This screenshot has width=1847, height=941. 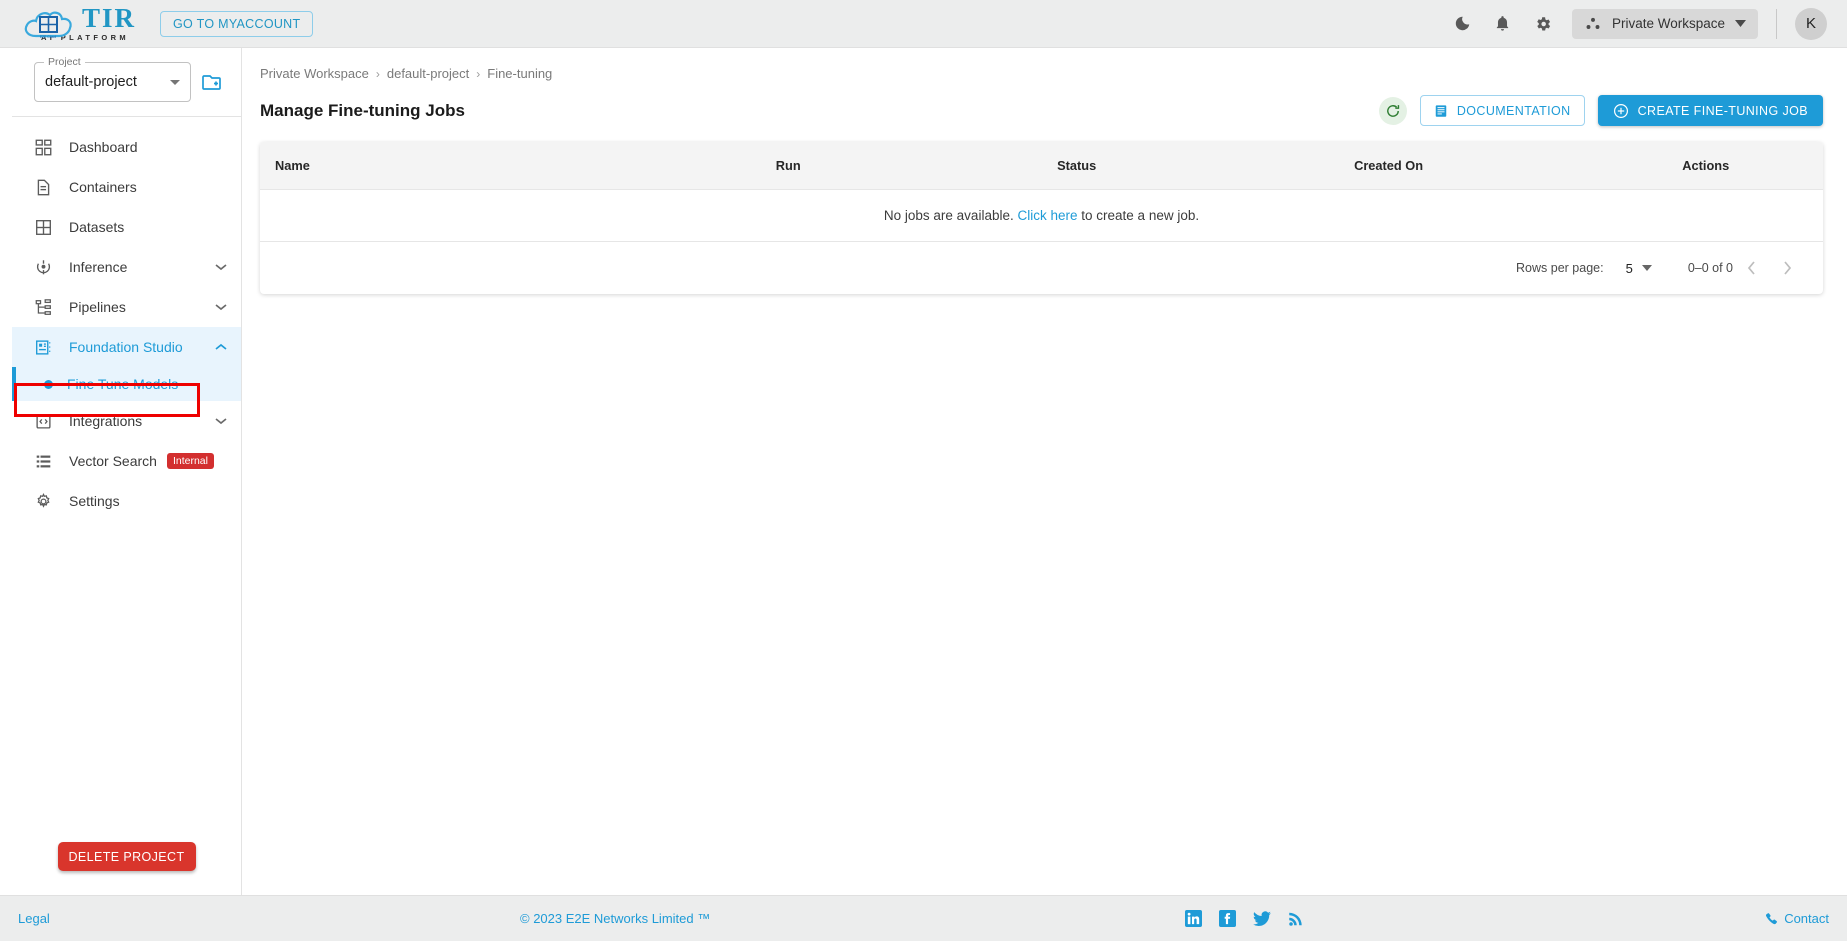 What do you see at coordinates (43, 267) in the screenshot?
I see `inference-icon` at bounding box center [43, 267].